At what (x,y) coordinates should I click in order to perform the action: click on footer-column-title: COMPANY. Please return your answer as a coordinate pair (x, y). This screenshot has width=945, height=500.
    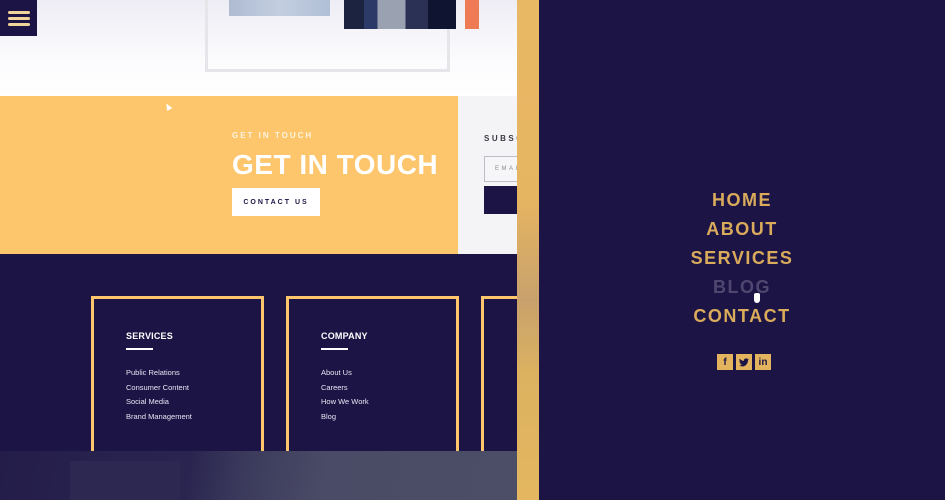
    Looking at the image, I should click on (344, 336).